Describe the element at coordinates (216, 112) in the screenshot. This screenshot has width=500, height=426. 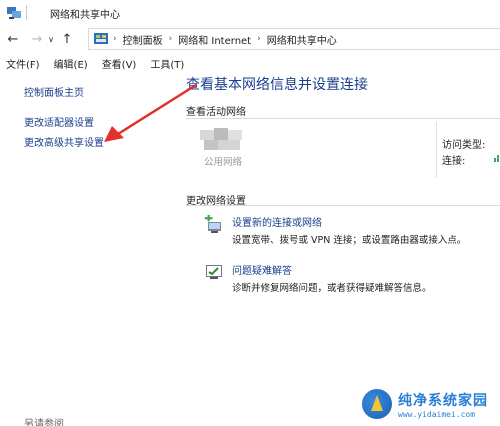
I see `active-networks-label: 查看活动网络` at that location.